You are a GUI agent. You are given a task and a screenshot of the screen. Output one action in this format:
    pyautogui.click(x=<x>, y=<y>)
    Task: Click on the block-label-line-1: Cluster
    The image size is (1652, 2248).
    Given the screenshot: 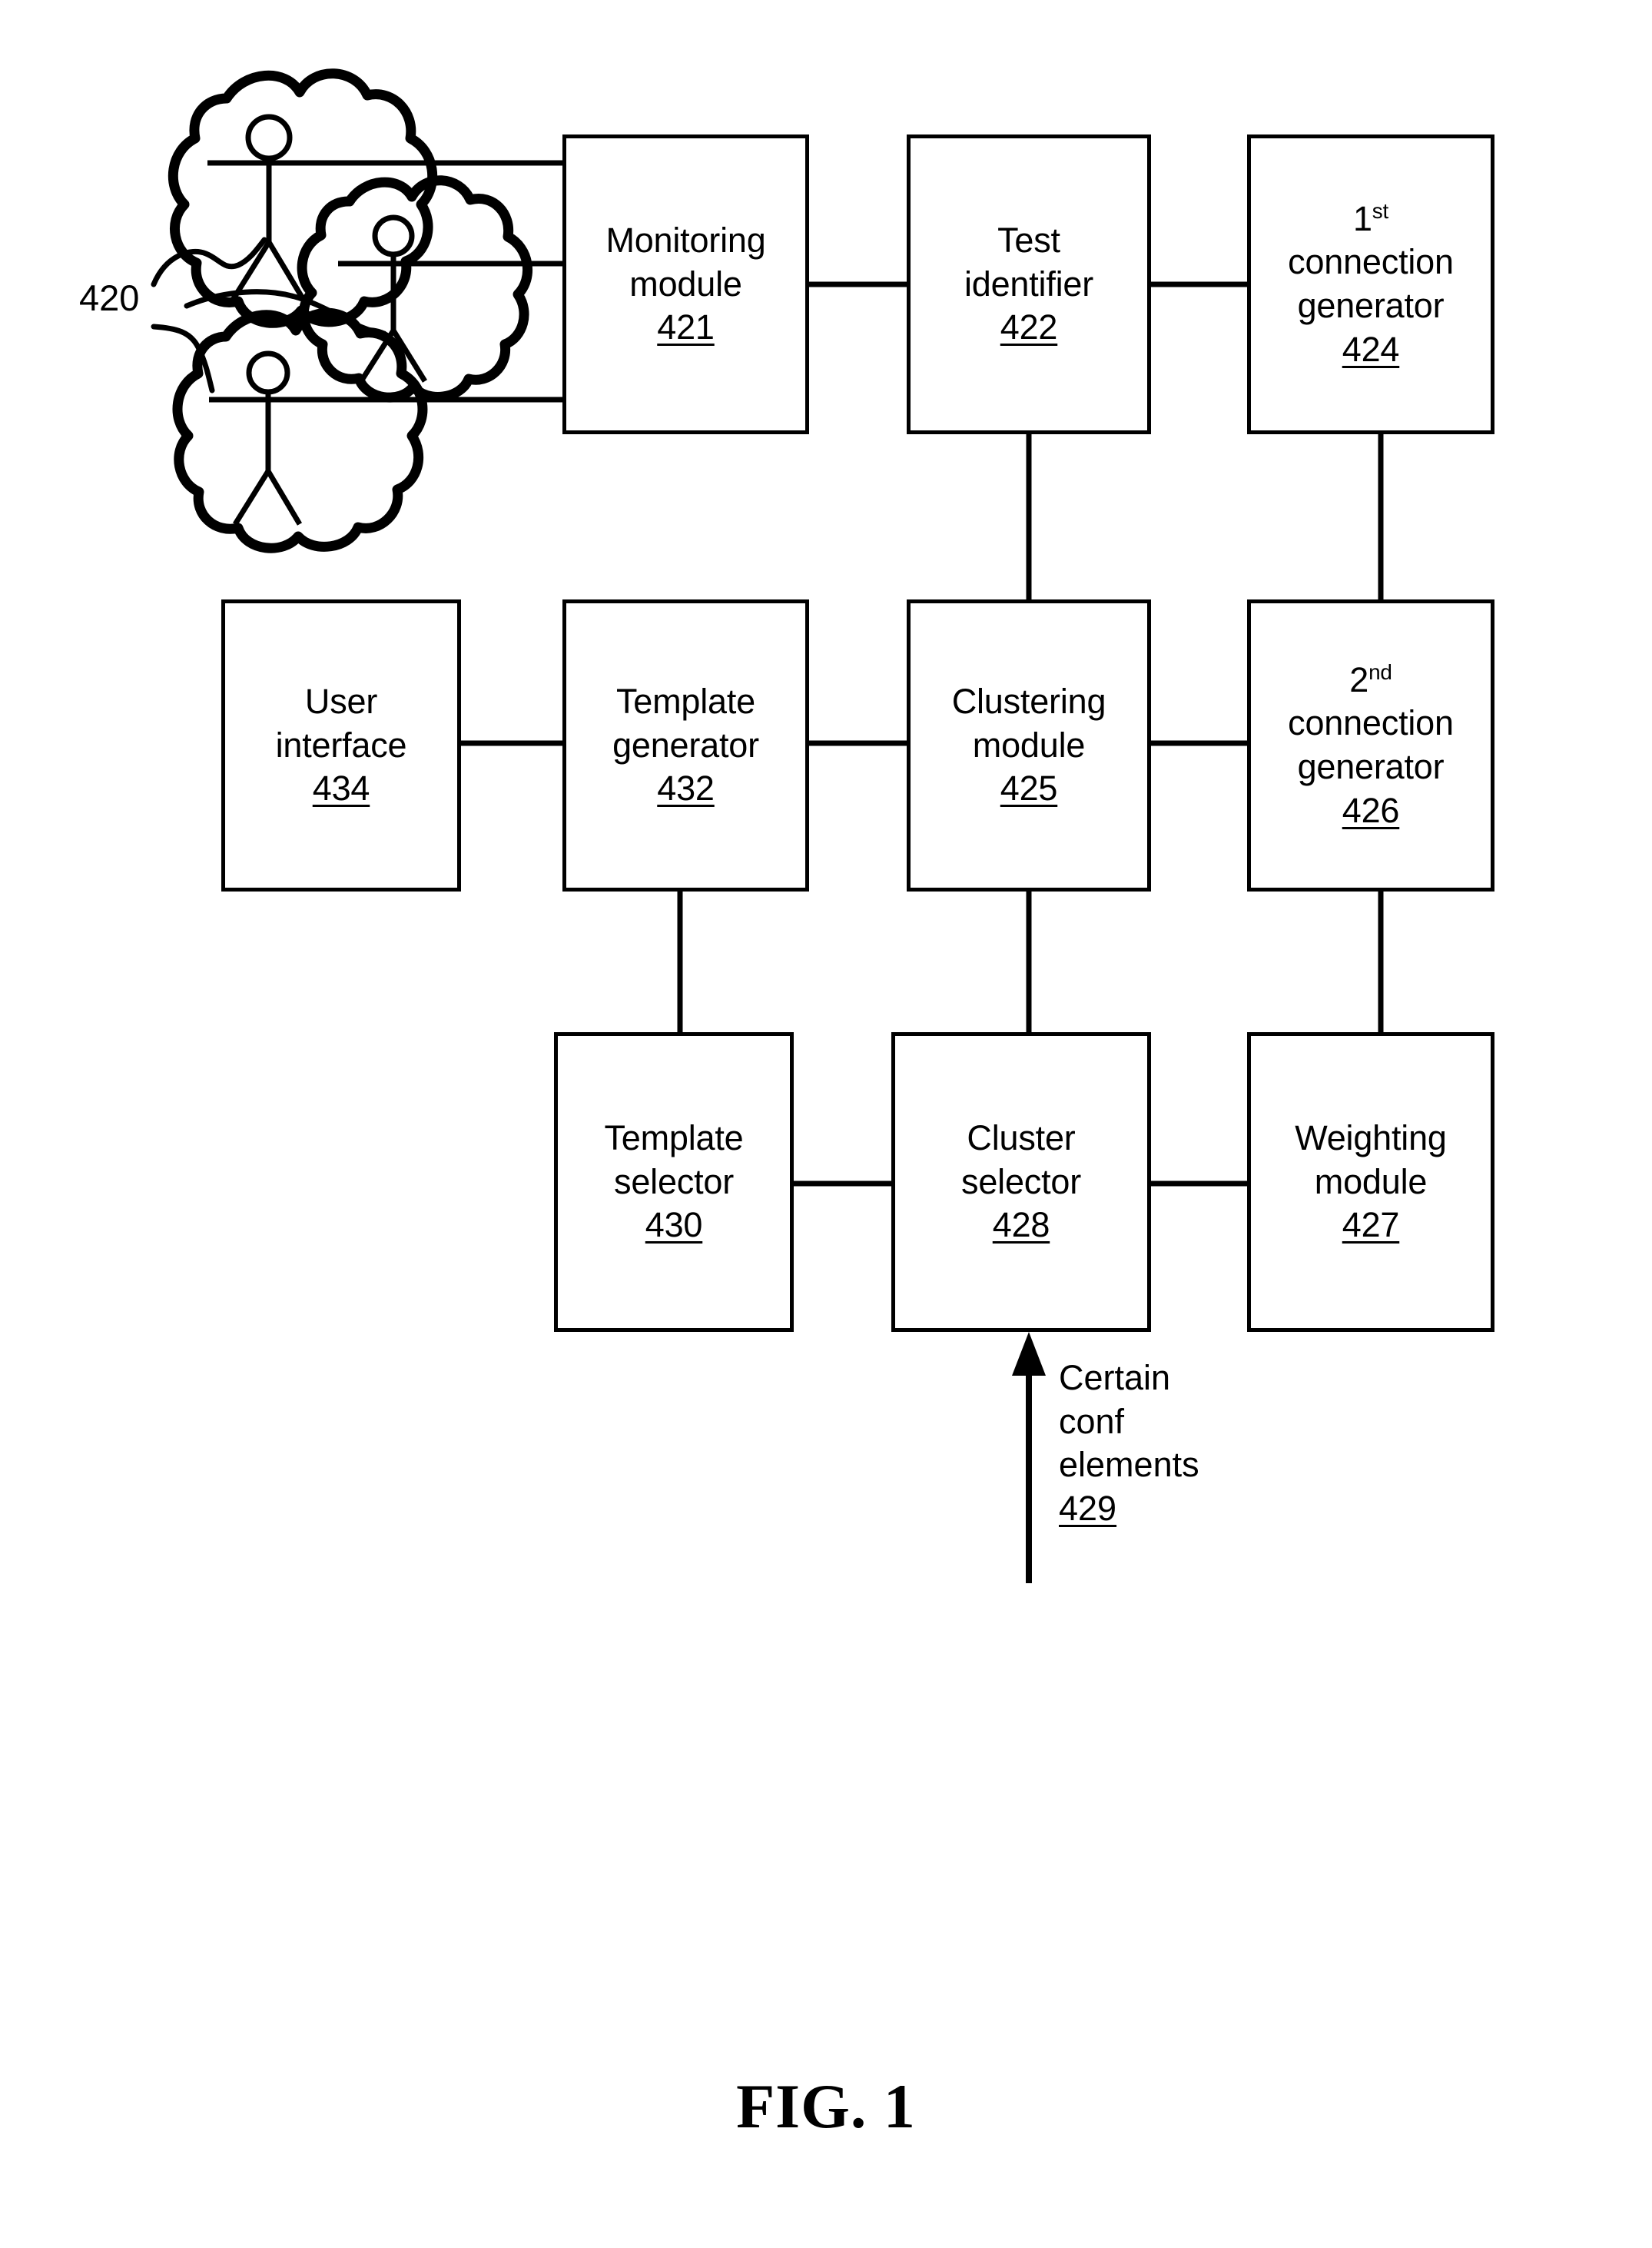 What is the action you would take?
    pyautogui.click(x=1021, y=1137)
    